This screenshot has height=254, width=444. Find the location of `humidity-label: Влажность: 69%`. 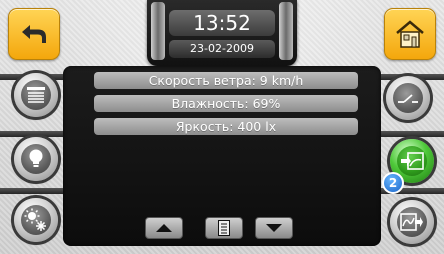

humidity-label: Влажность: 69% is located at coordinates (226, 103).